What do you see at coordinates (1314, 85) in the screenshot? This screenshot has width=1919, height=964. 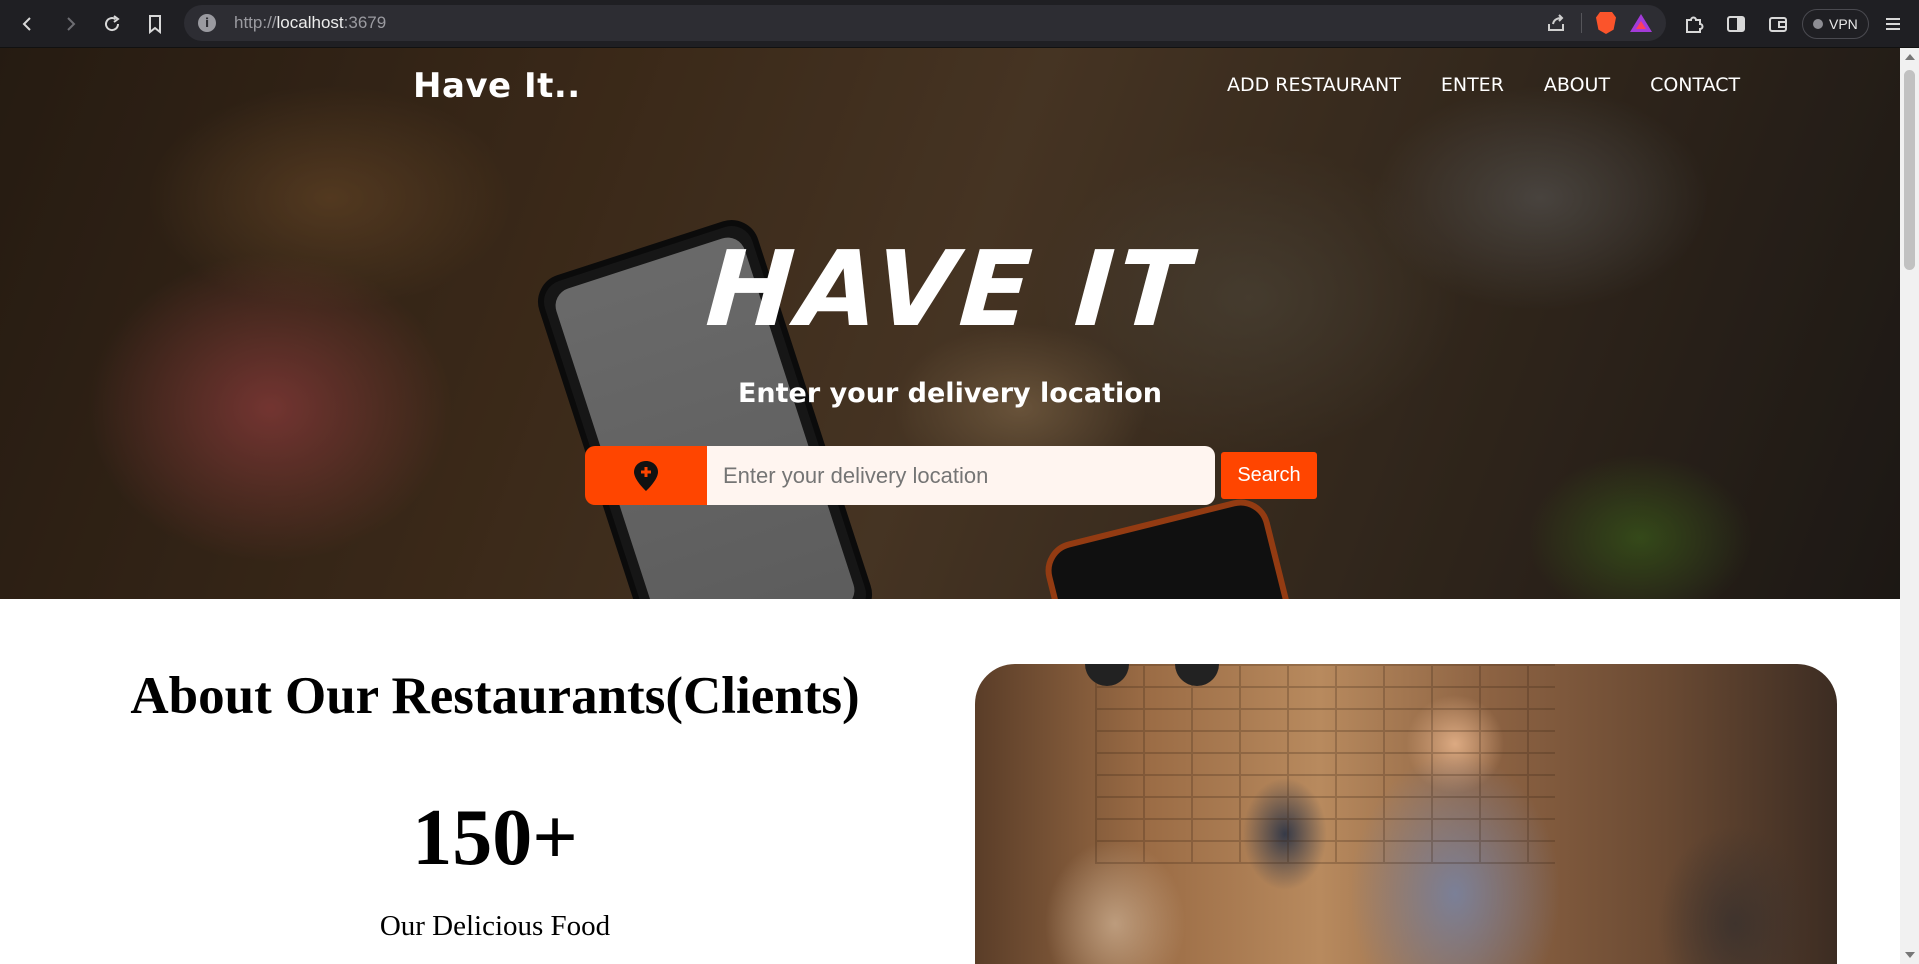 I see `nav-link-add-restaurant: ADD RESTAURANT` at bounding box center [1314, 85].